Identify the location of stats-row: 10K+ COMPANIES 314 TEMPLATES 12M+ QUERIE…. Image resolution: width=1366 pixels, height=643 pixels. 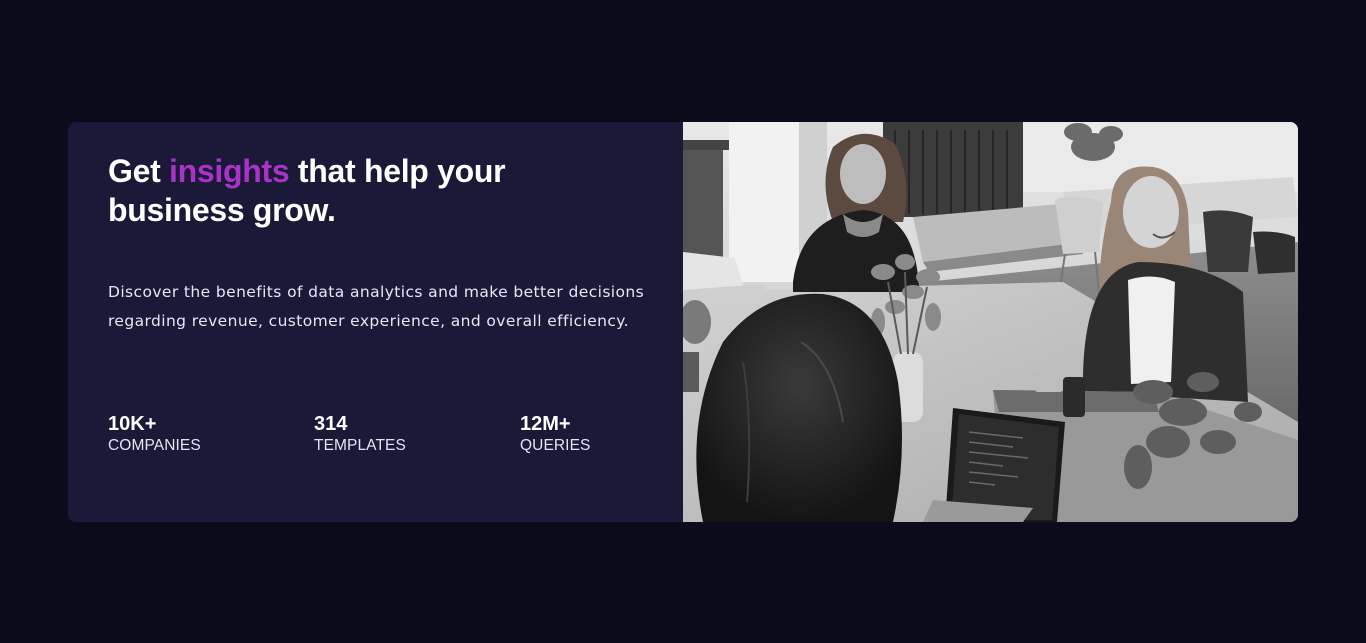
(368, 437).